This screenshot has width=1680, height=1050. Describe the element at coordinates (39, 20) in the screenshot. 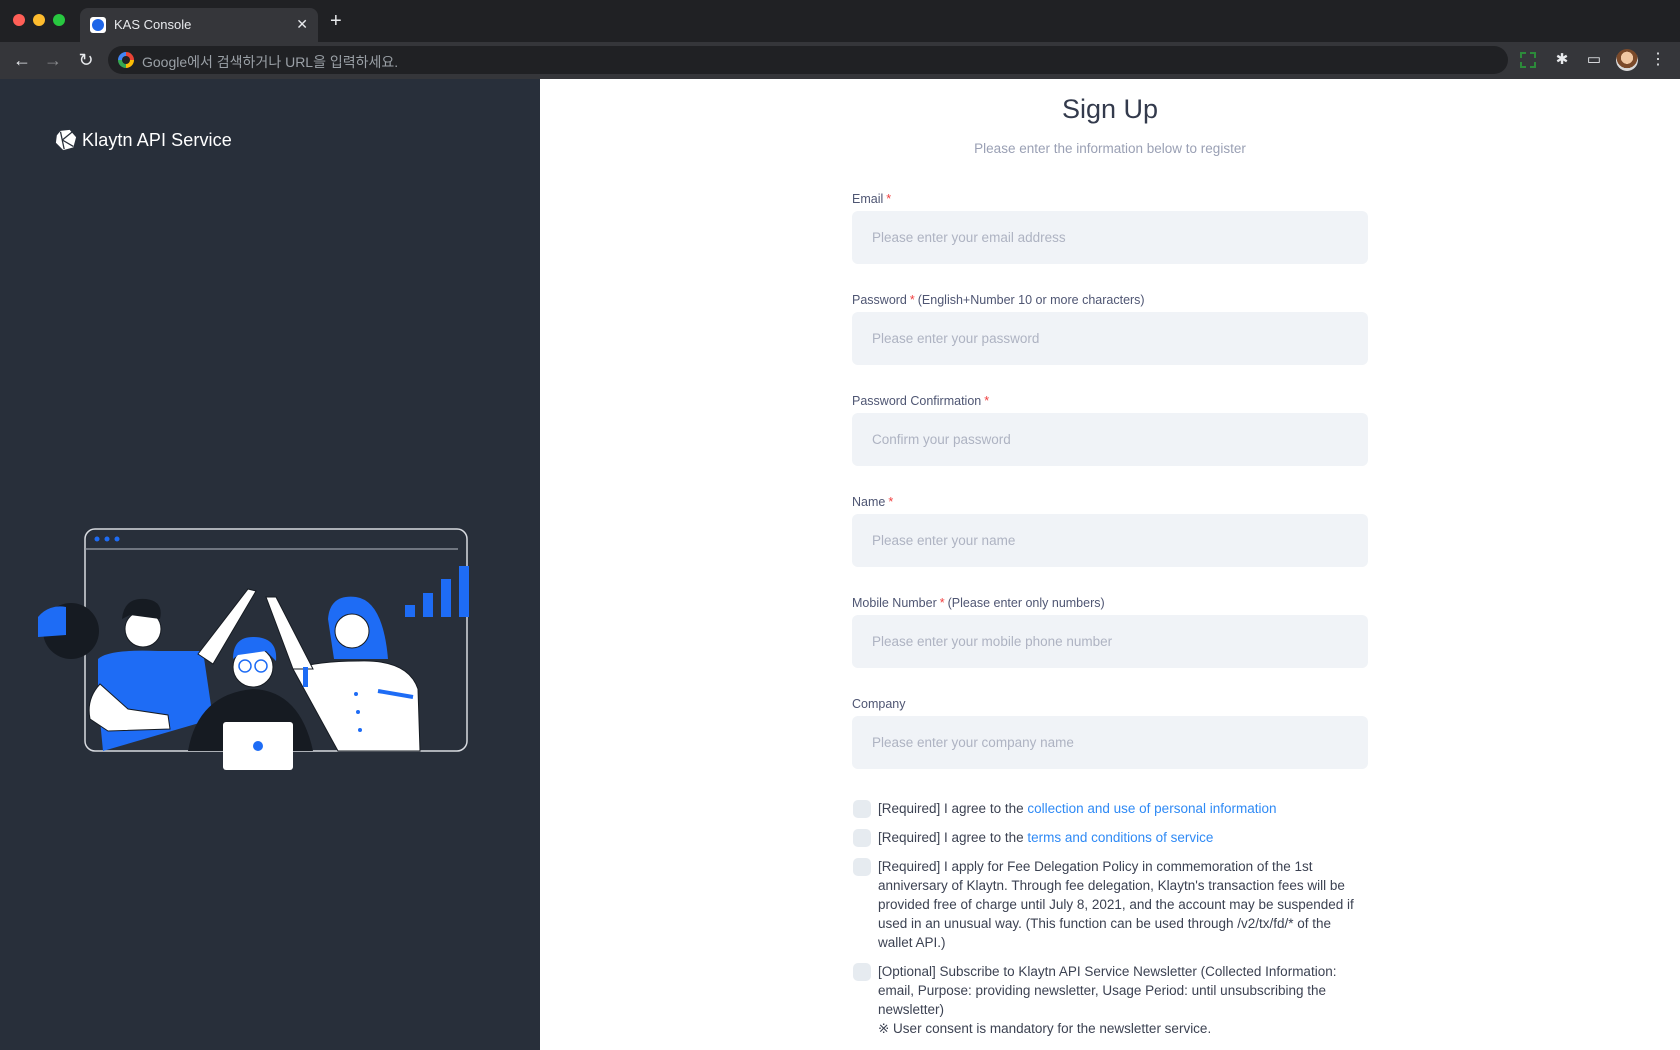

I see `minimize-window-button` at that location.